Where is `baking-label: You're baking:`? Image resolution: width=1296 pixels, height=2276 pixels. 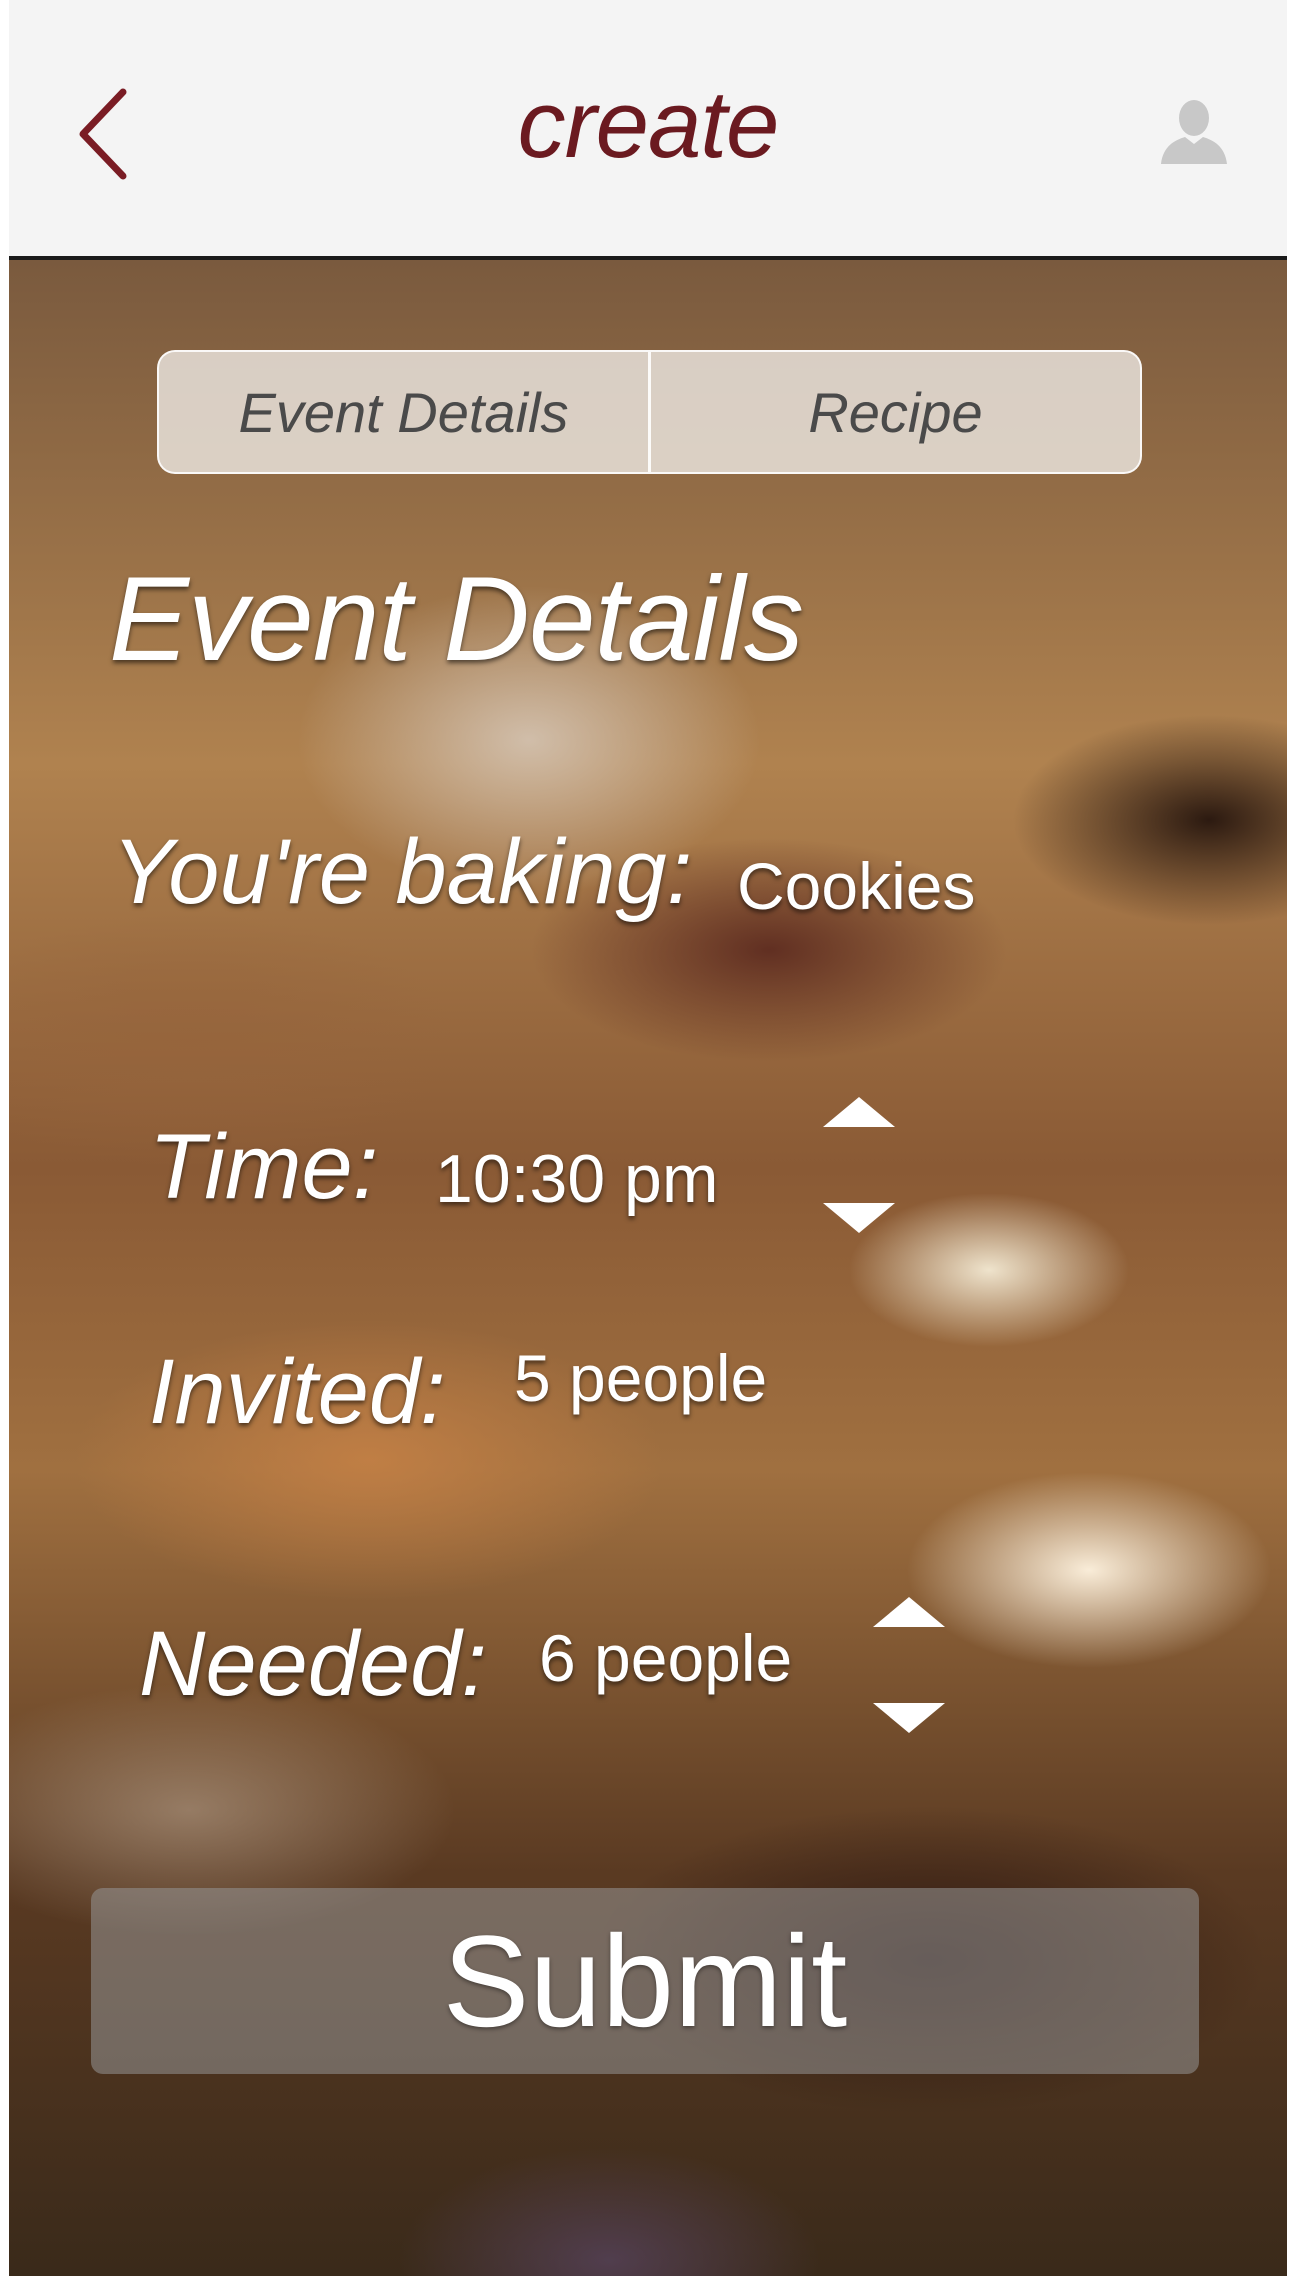 baking-label: You're baking: is located at coordinates (402, 872).